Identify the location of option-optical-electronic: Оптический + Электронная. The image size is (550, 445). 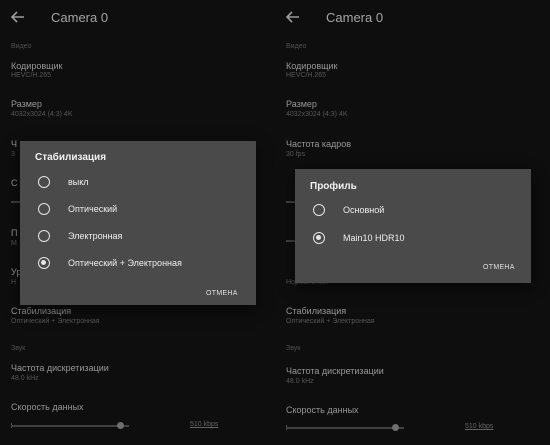
(143, 263).